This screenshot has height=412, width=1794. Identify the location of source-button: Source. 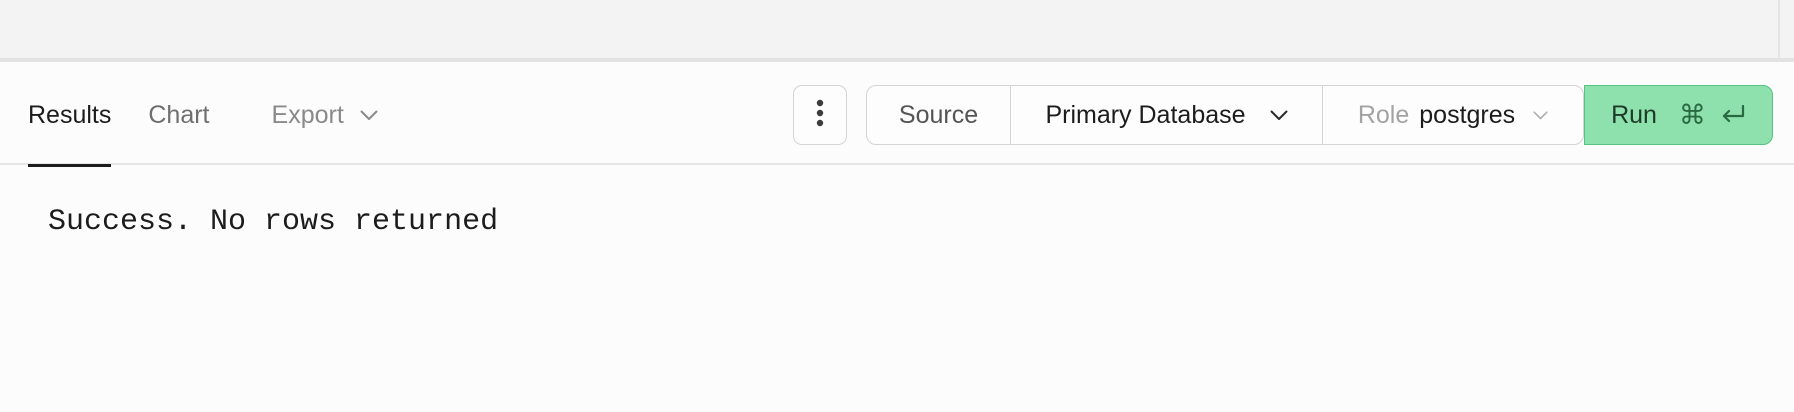
(939, 115).